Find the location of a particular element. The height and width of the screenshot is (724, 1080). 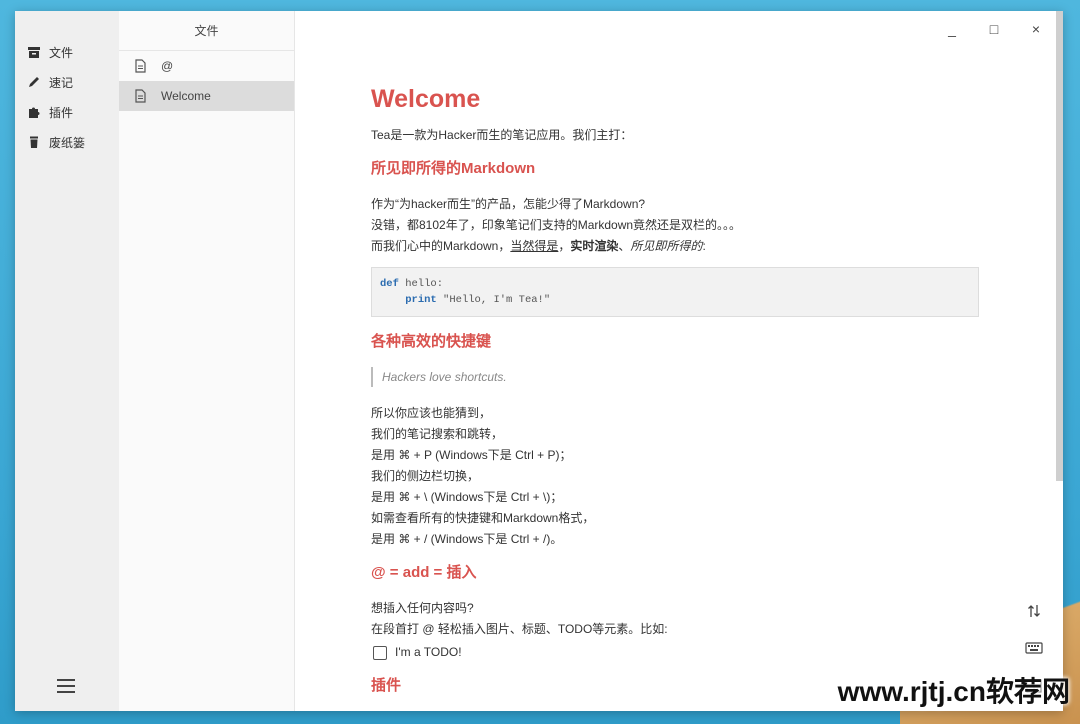

heading-markdown: 所见即所得的Markdown is located at coordinates (453, 168).